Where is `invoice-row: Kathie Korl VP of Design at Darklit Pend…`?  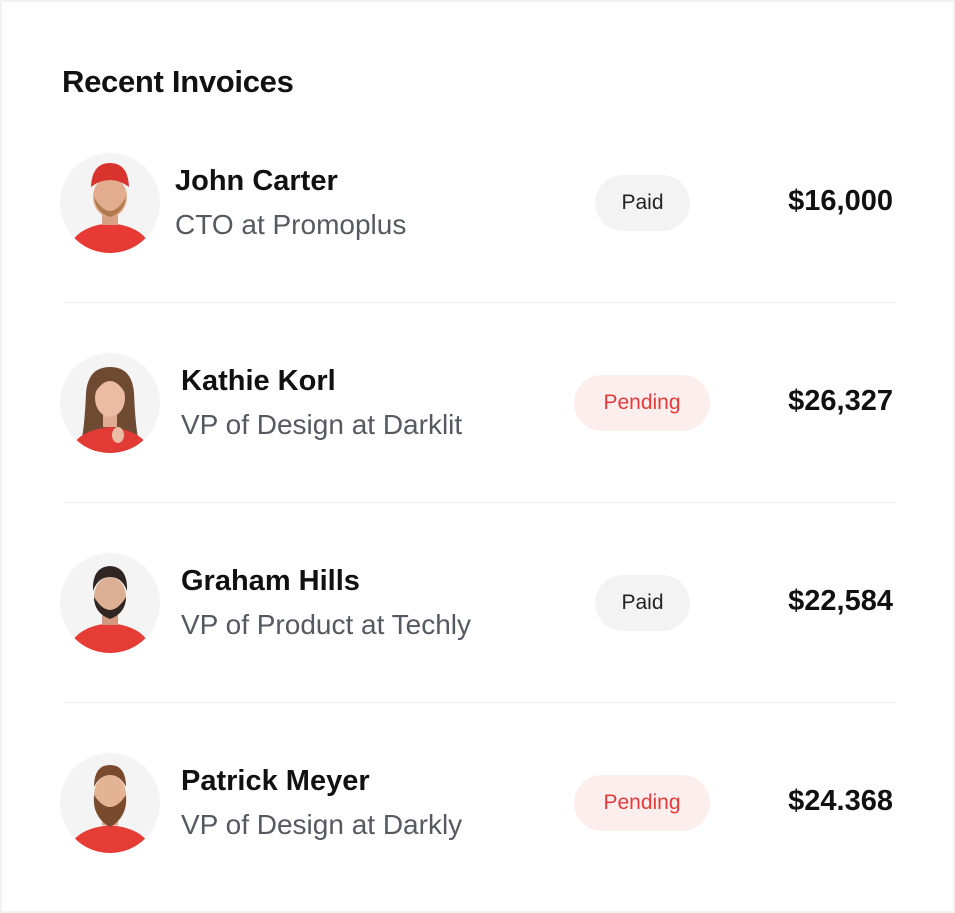 invoice-row: Kathie Korl VP of Design at Darklit Pend… is located at coordinates (477, 403).